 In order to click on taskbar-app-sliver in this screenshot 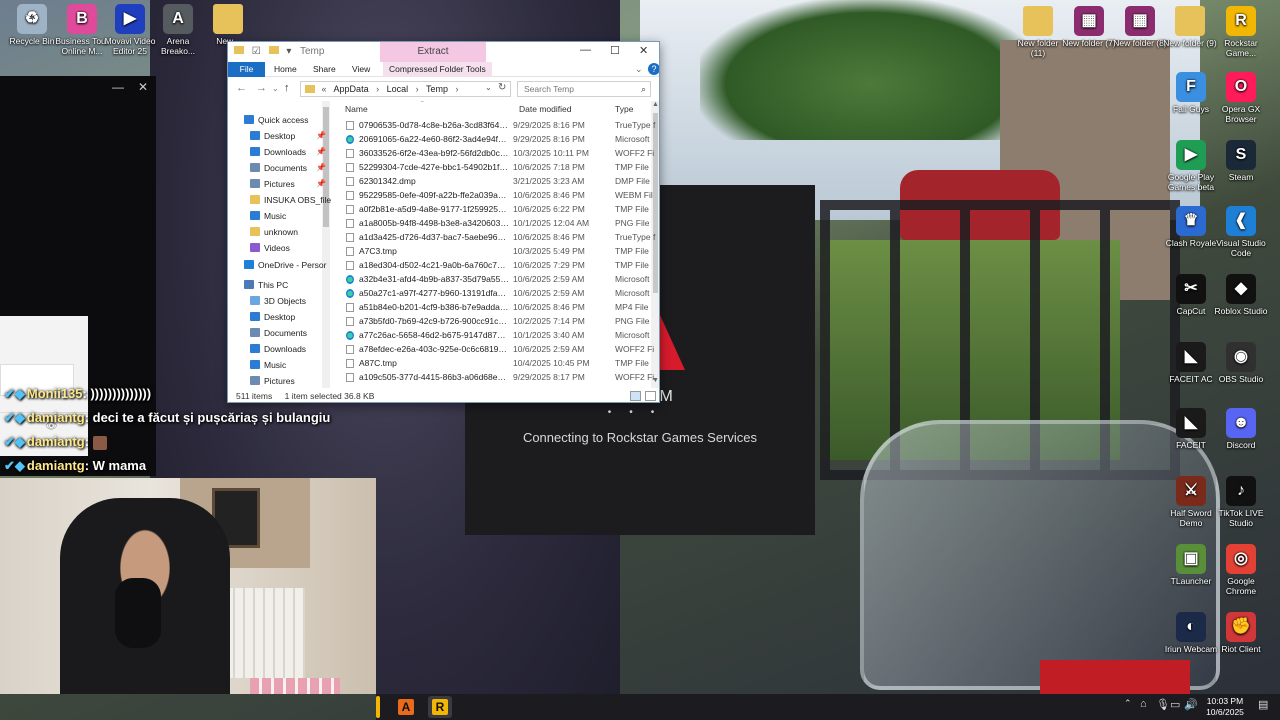, I will do `click(378, 707)`.